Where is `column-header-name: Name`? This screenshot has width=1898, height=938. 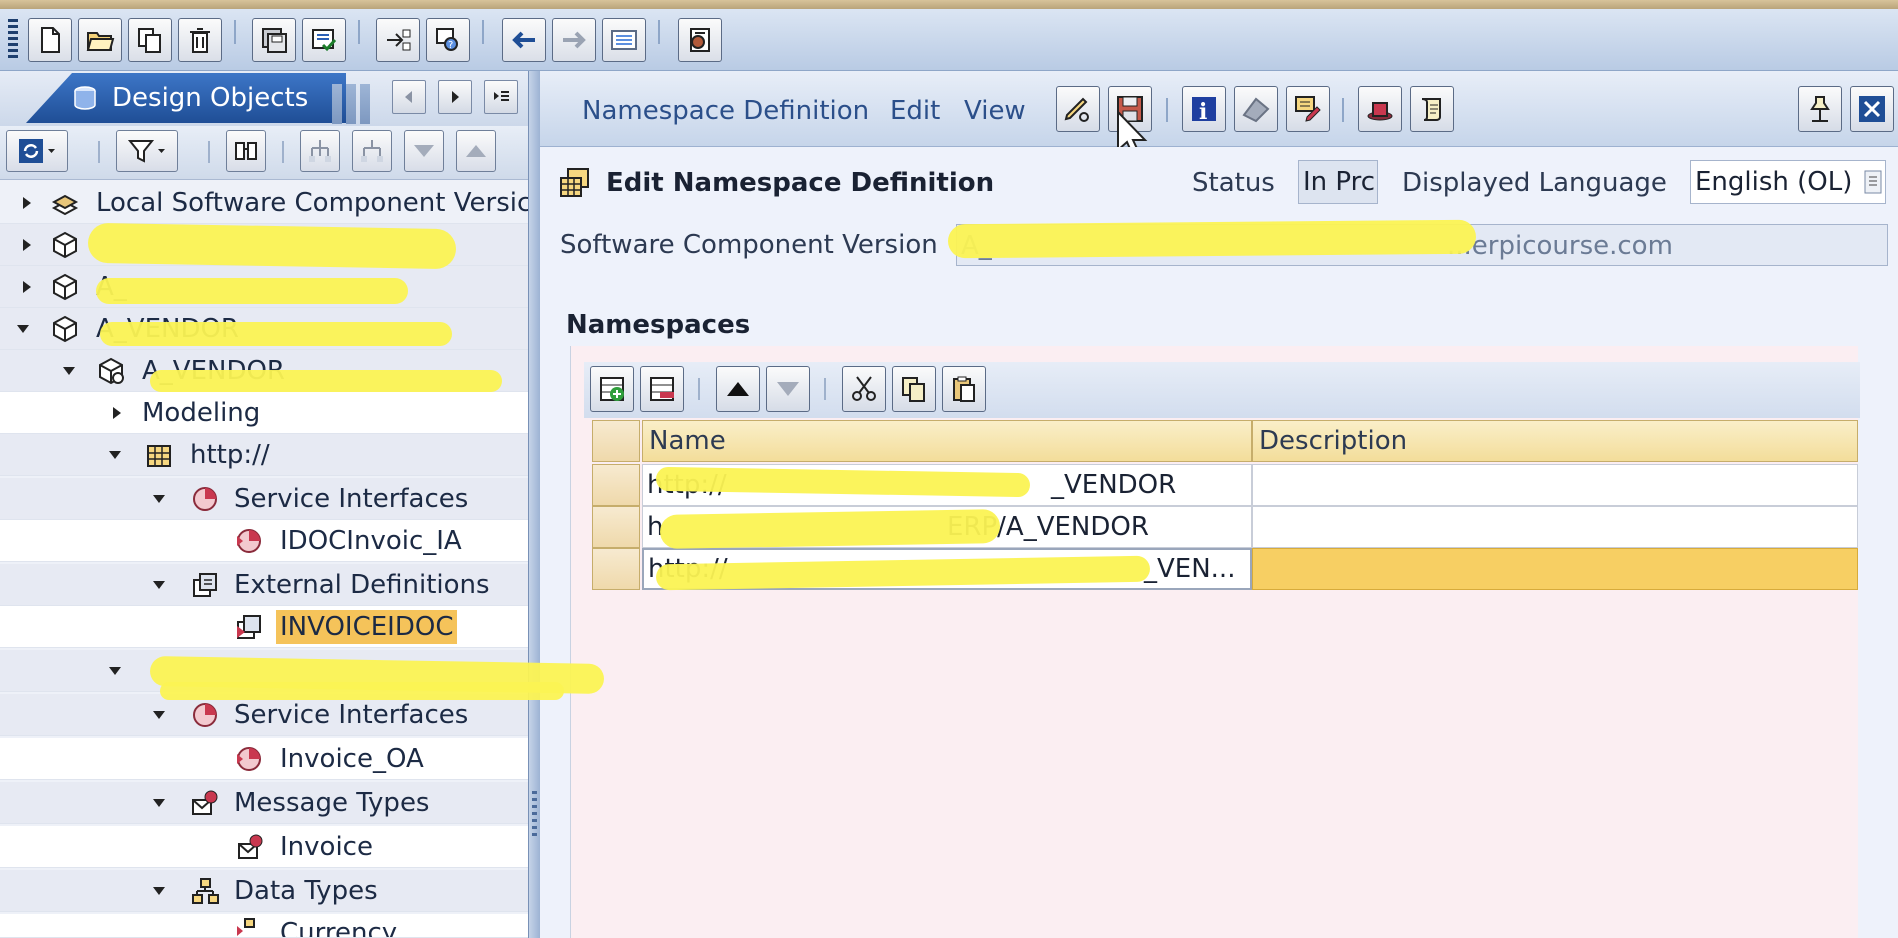 column-header-name: Name is located at coordinates (947, 441).